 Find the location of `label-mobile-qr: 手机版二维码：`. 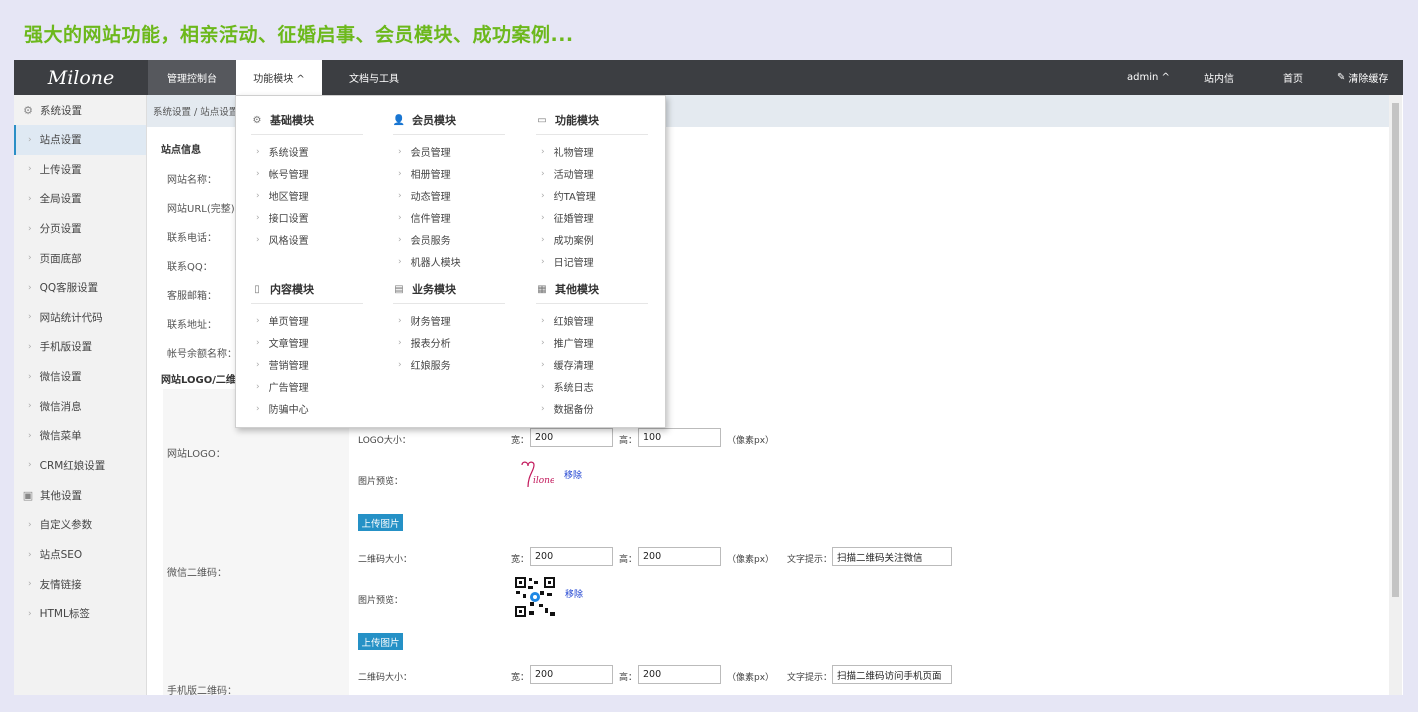

label-mobile-qr: 手机版二维码： is located at coordinates (202, 690).